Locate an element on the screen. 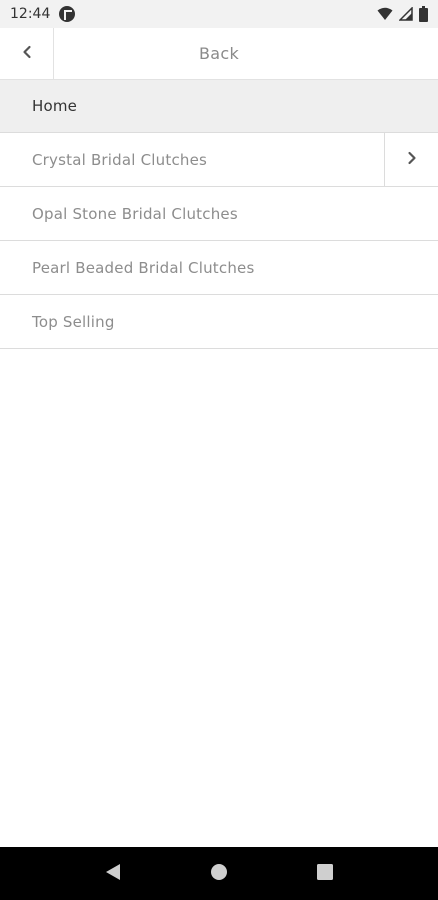  system-nav-bar is located at coordinates (219, 873).